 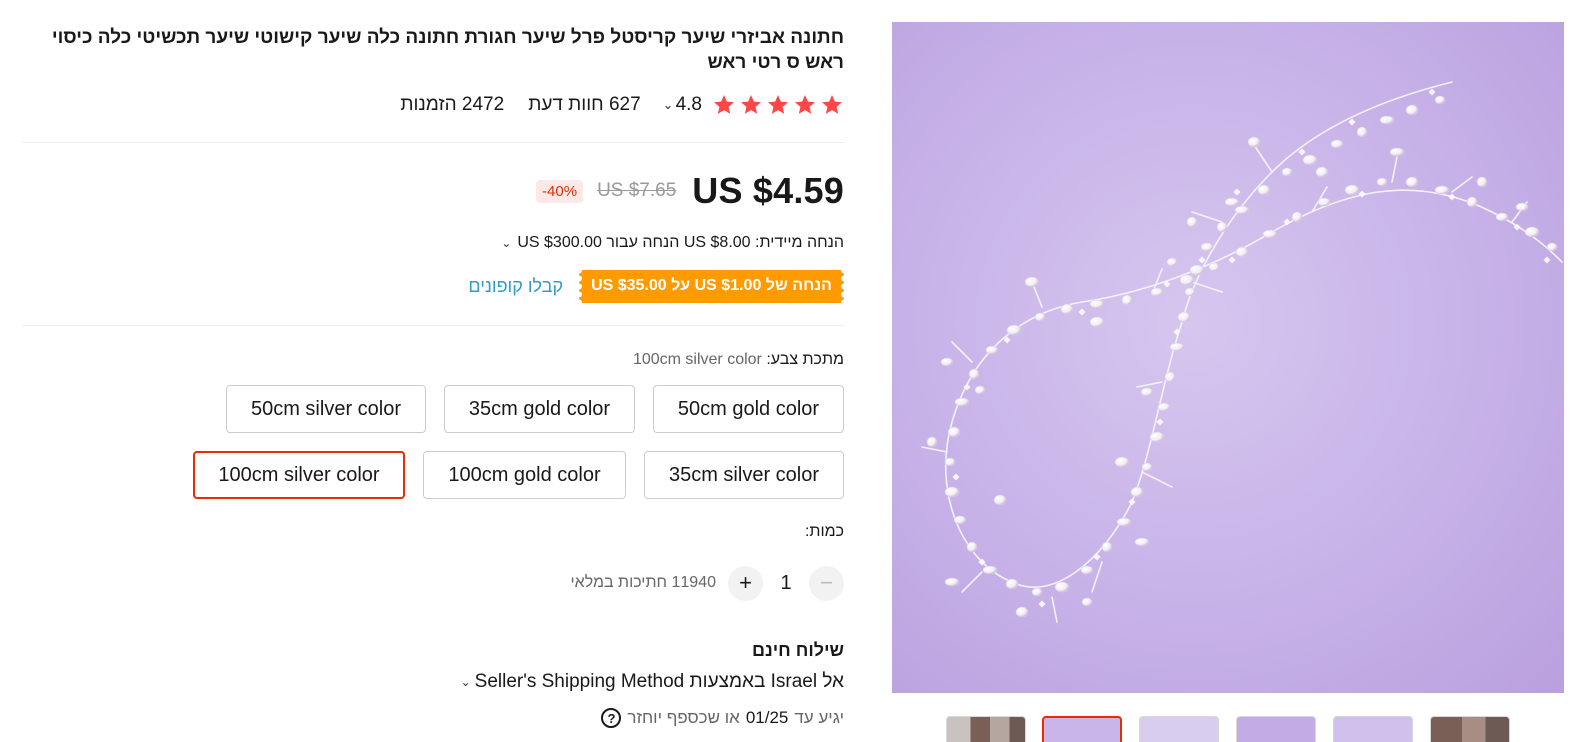 I want to click on delivery-suffix: או שכספף יוחזר, so click(x=683, y=717).